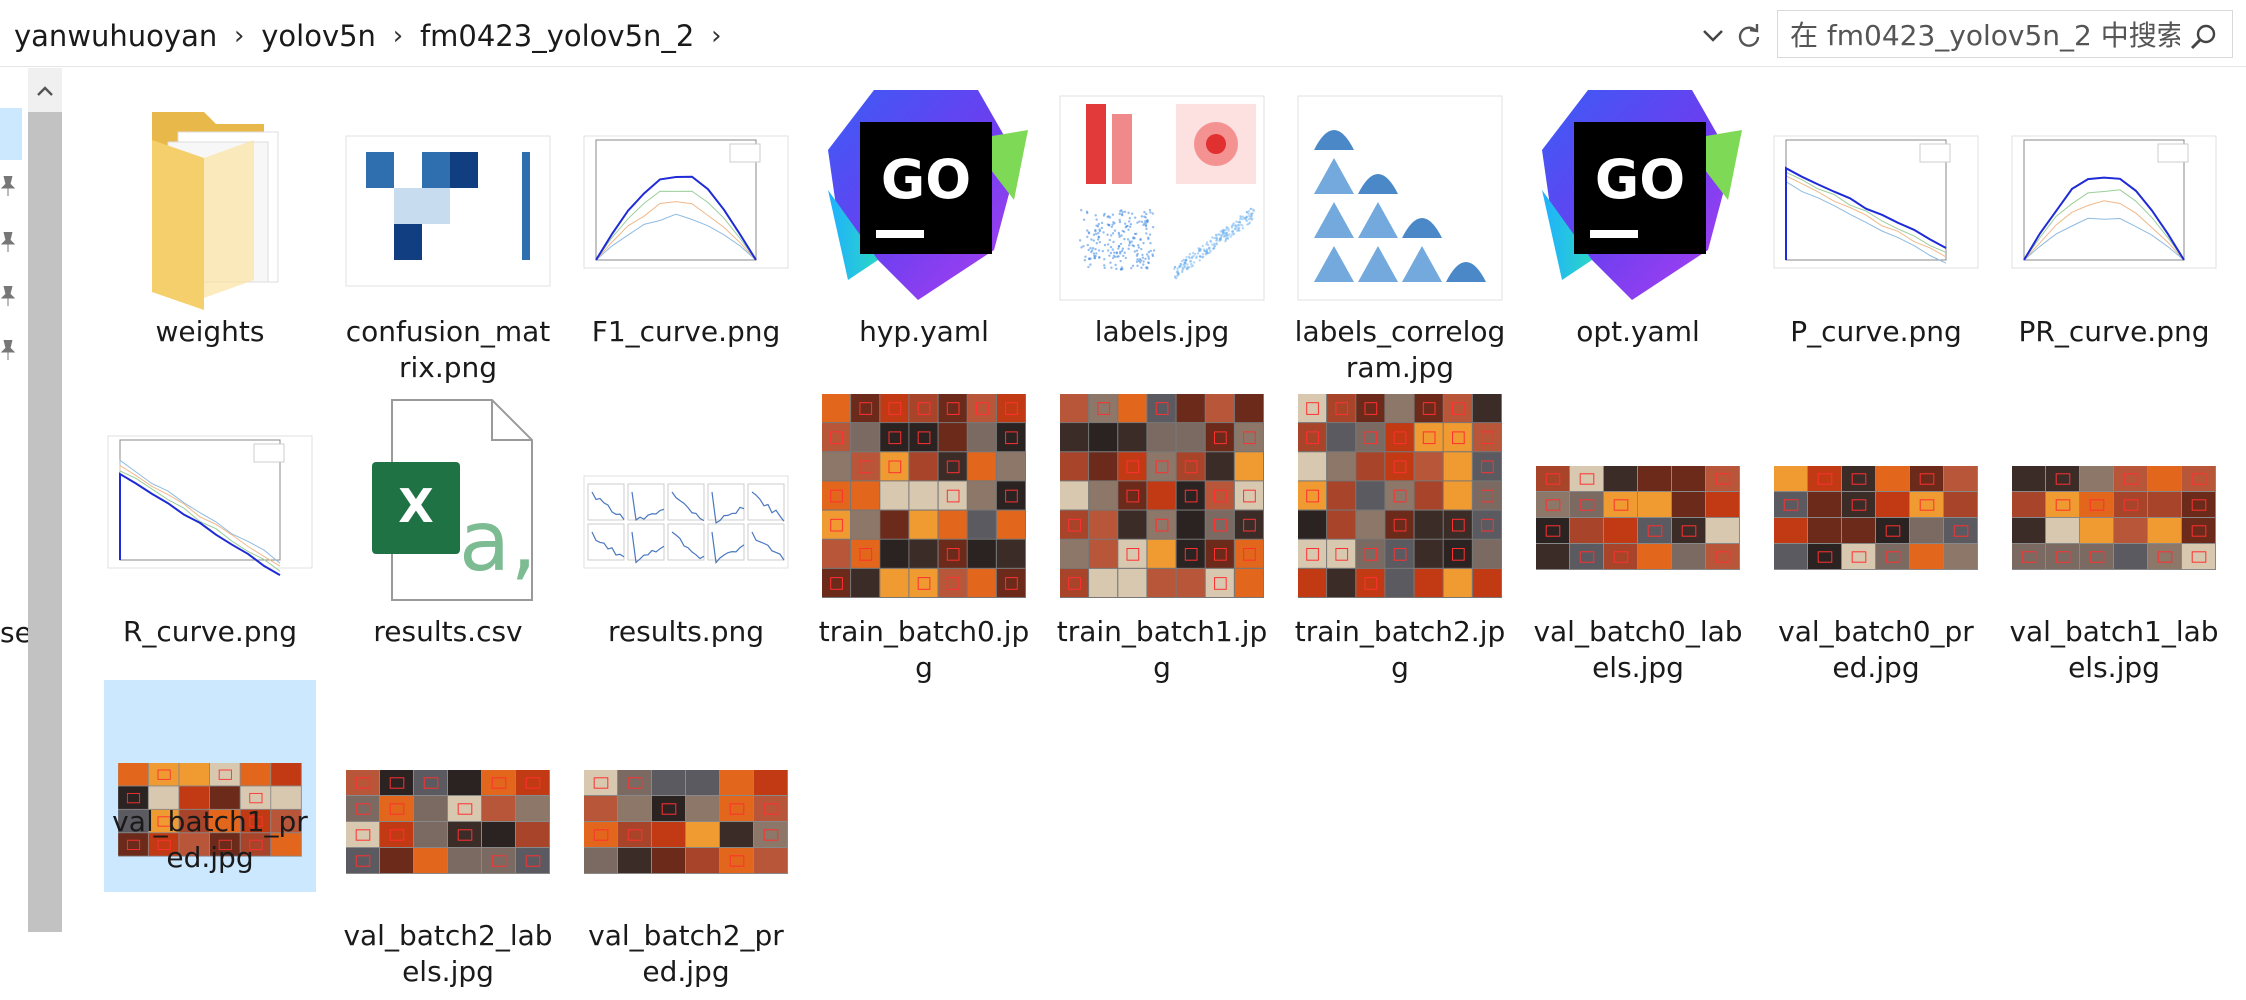 This screenshot has height=1000, width=2246. I want to click on file-item: val_batch1_labels.jpg, so click(2114, 538).